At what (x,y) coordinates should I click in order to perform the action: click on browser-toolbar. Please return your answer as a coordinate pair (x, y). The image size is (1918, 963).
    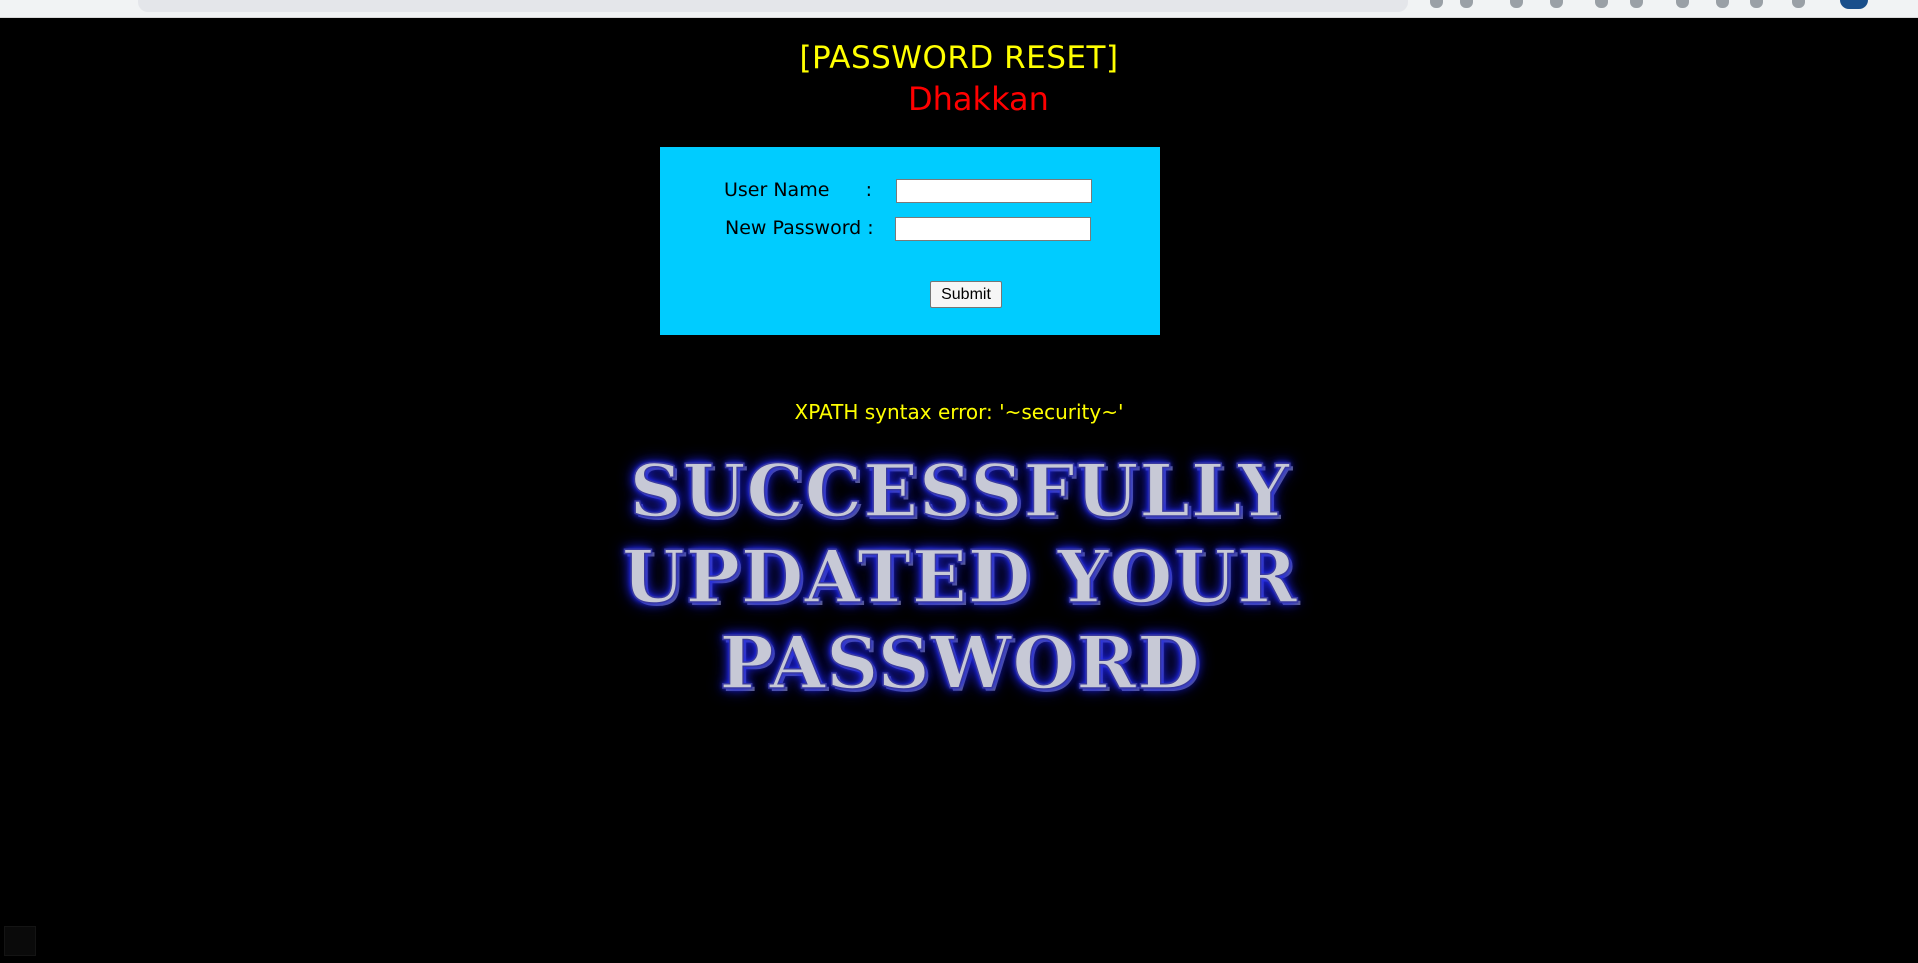
    Looking at the image, I should click on (959, 9).